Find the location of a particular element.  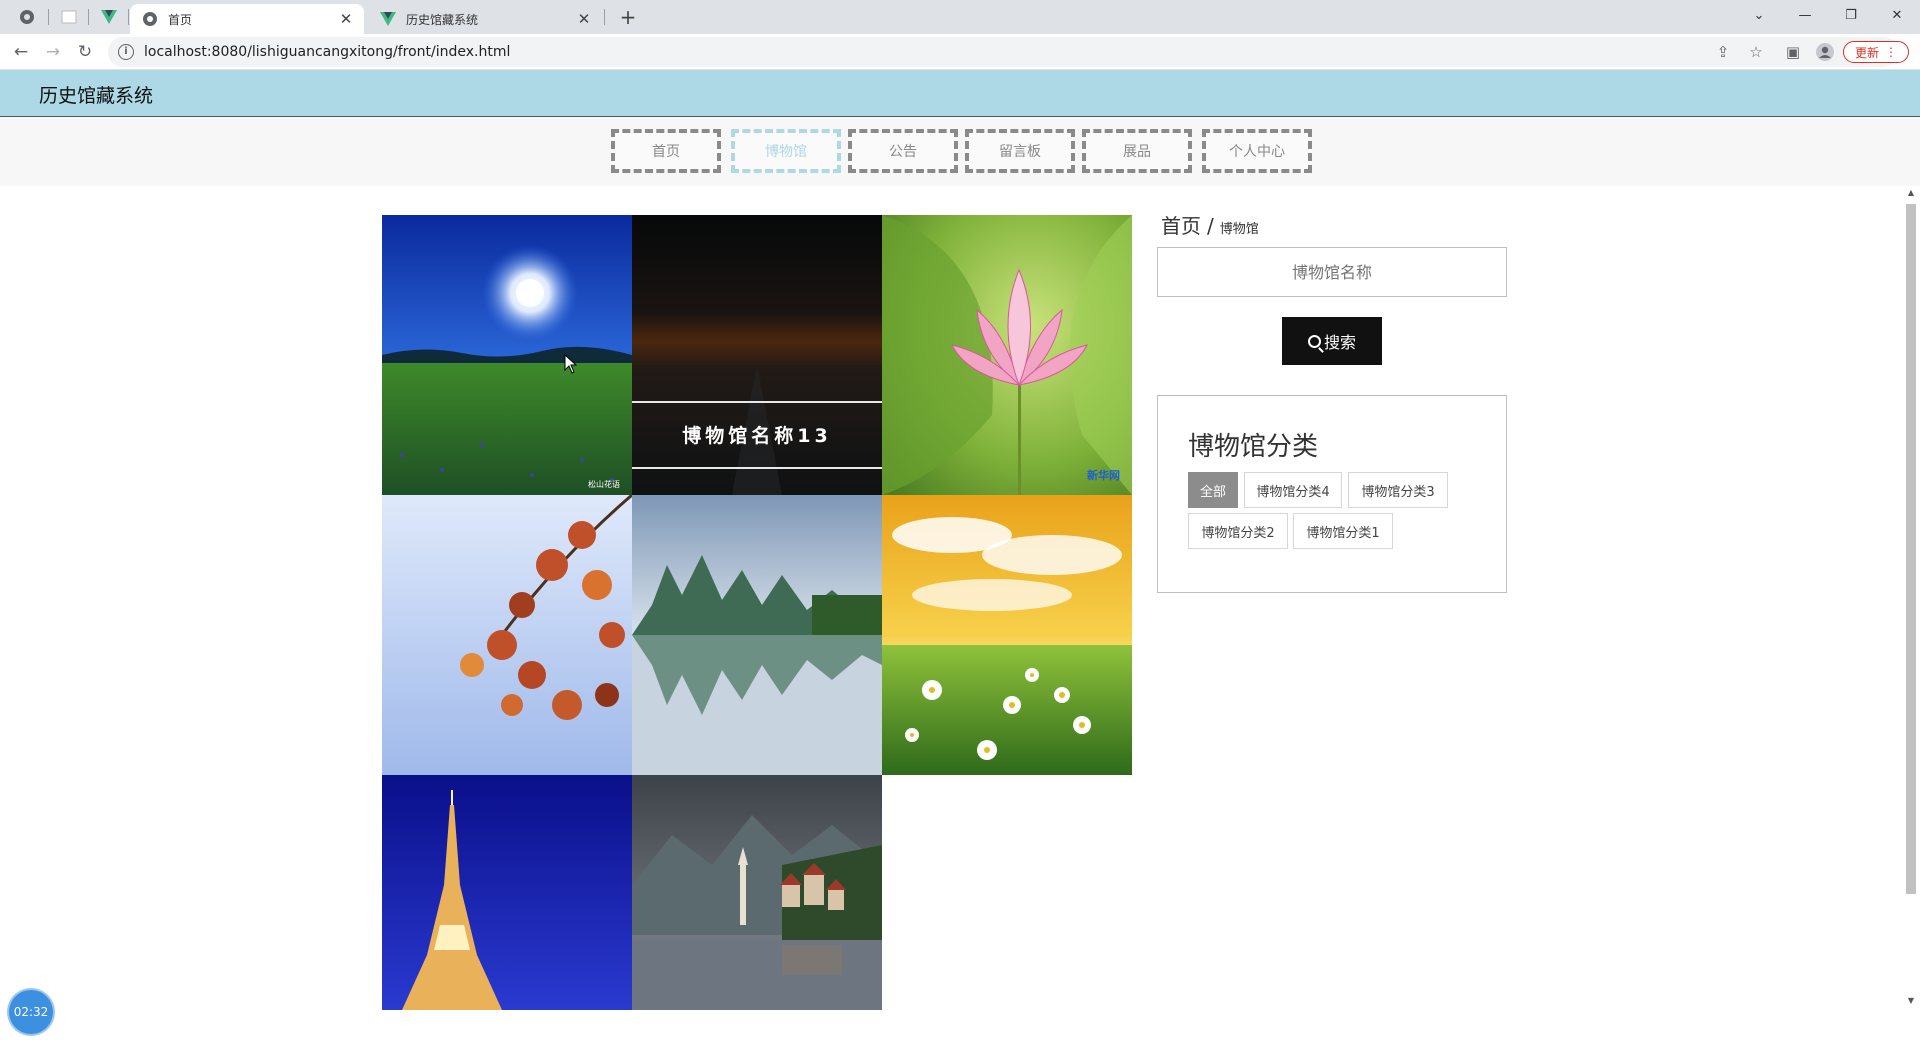

nav-item-personal-center: 个人中心 is located at coordinates (1257, 151).